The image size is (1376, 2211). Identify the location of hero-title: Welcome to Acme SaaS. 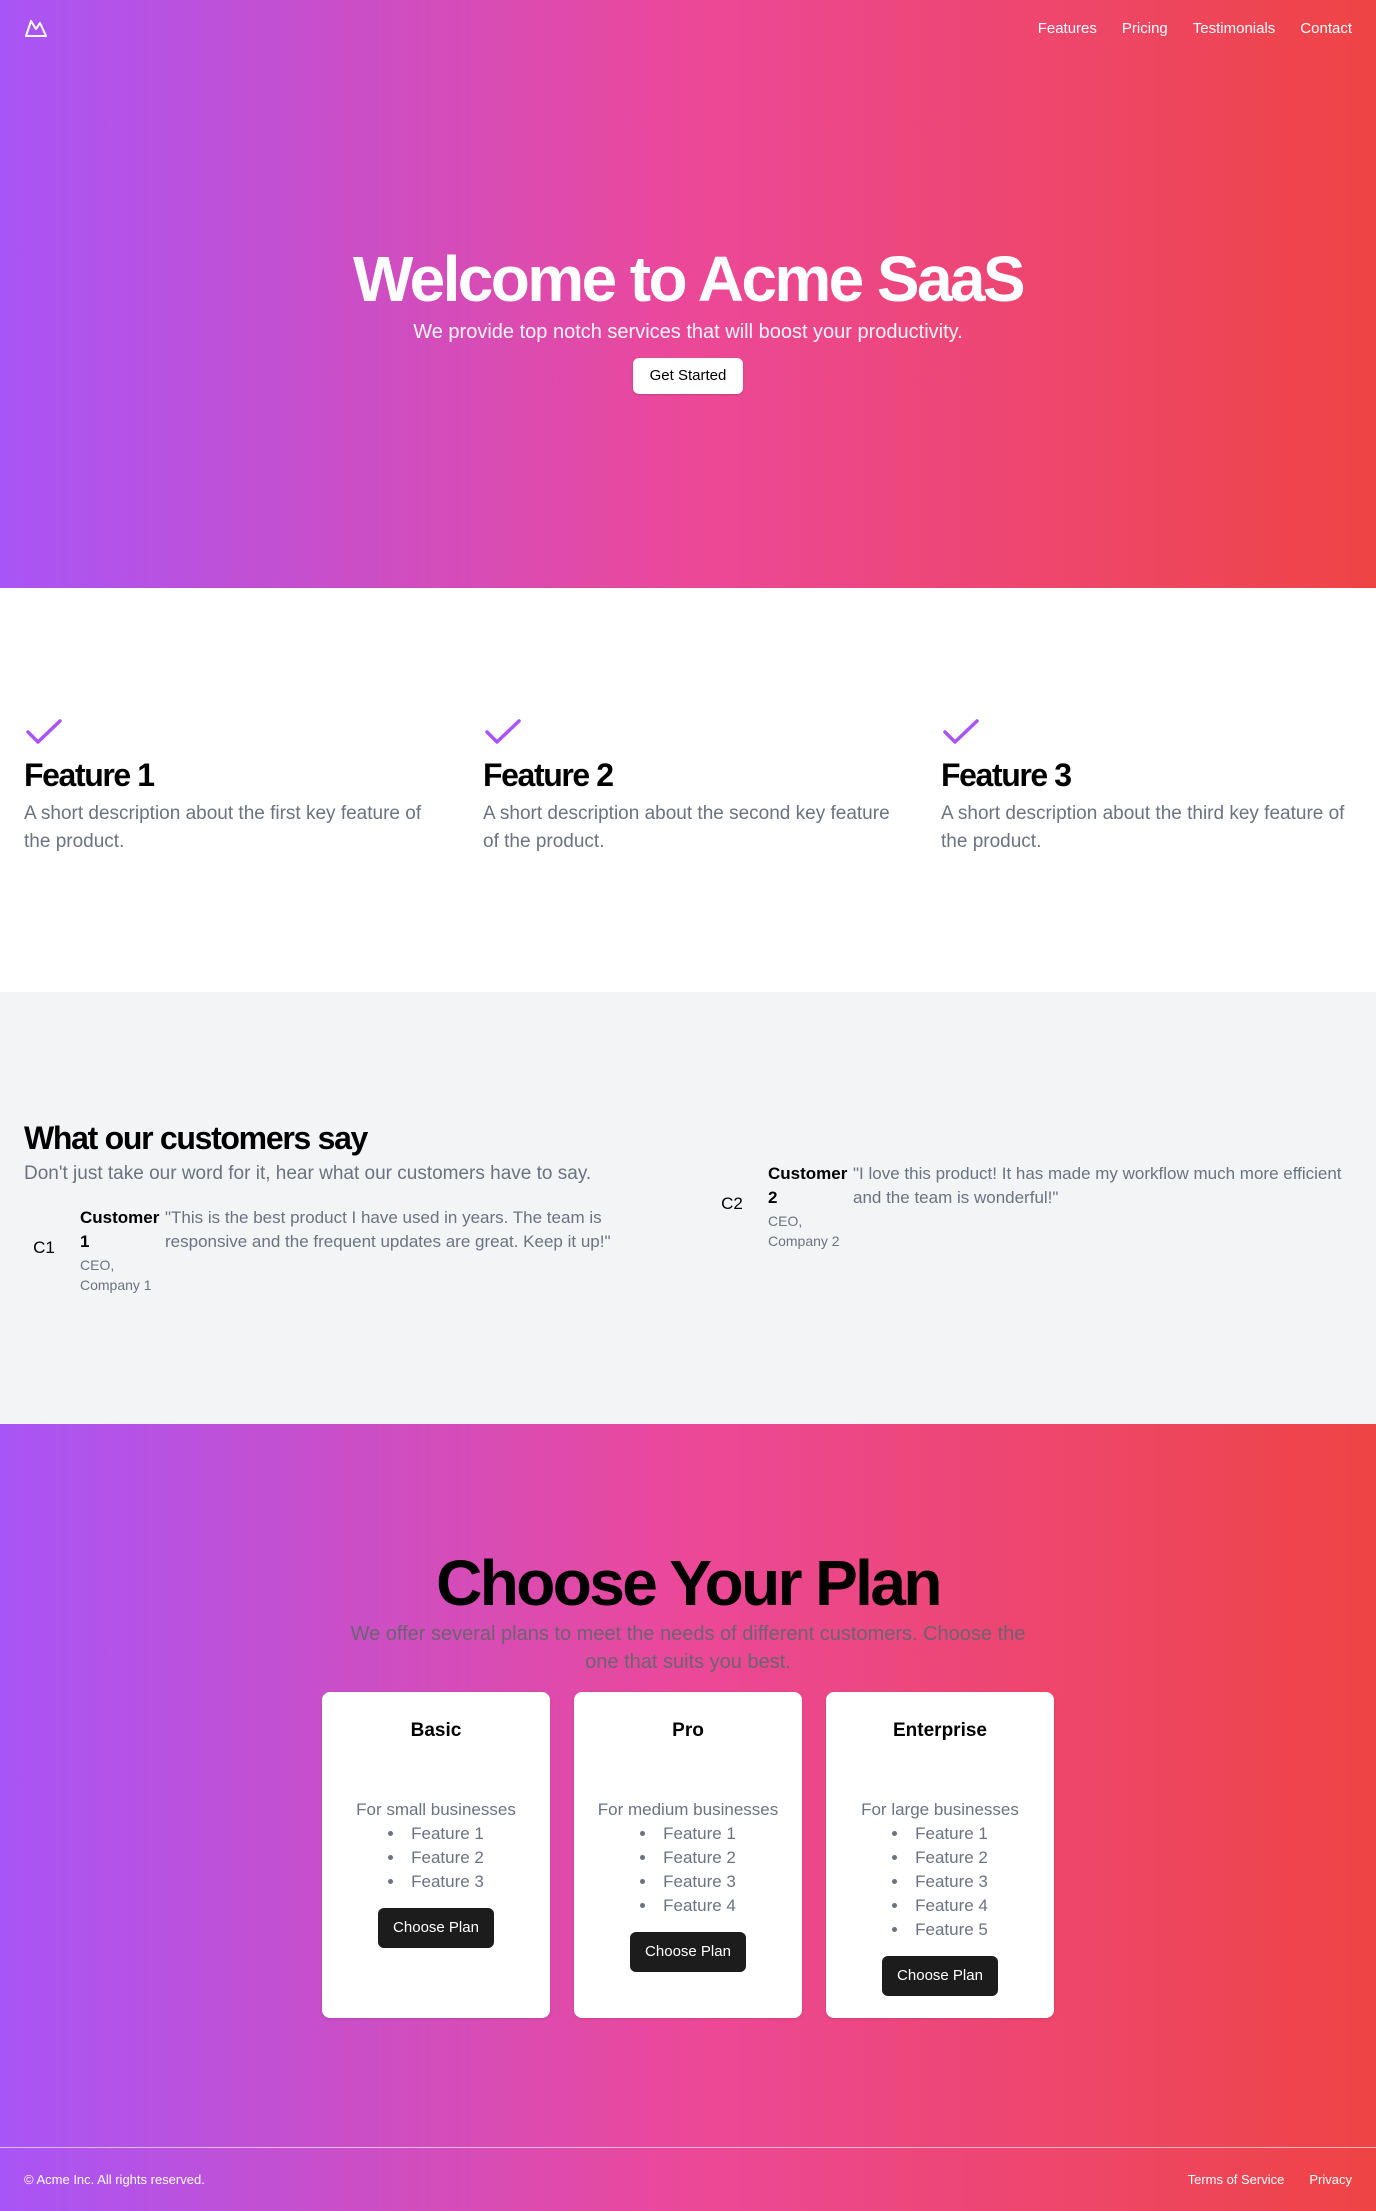
(689, 279).